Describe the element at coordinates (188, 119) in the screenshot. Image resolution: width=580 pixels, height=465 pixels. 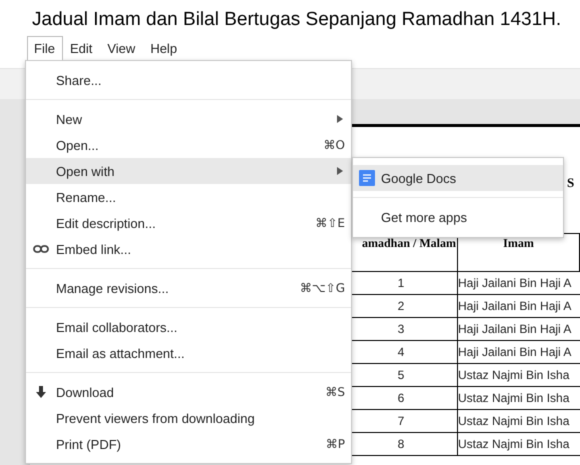
I see `menu-item: New` at that location.